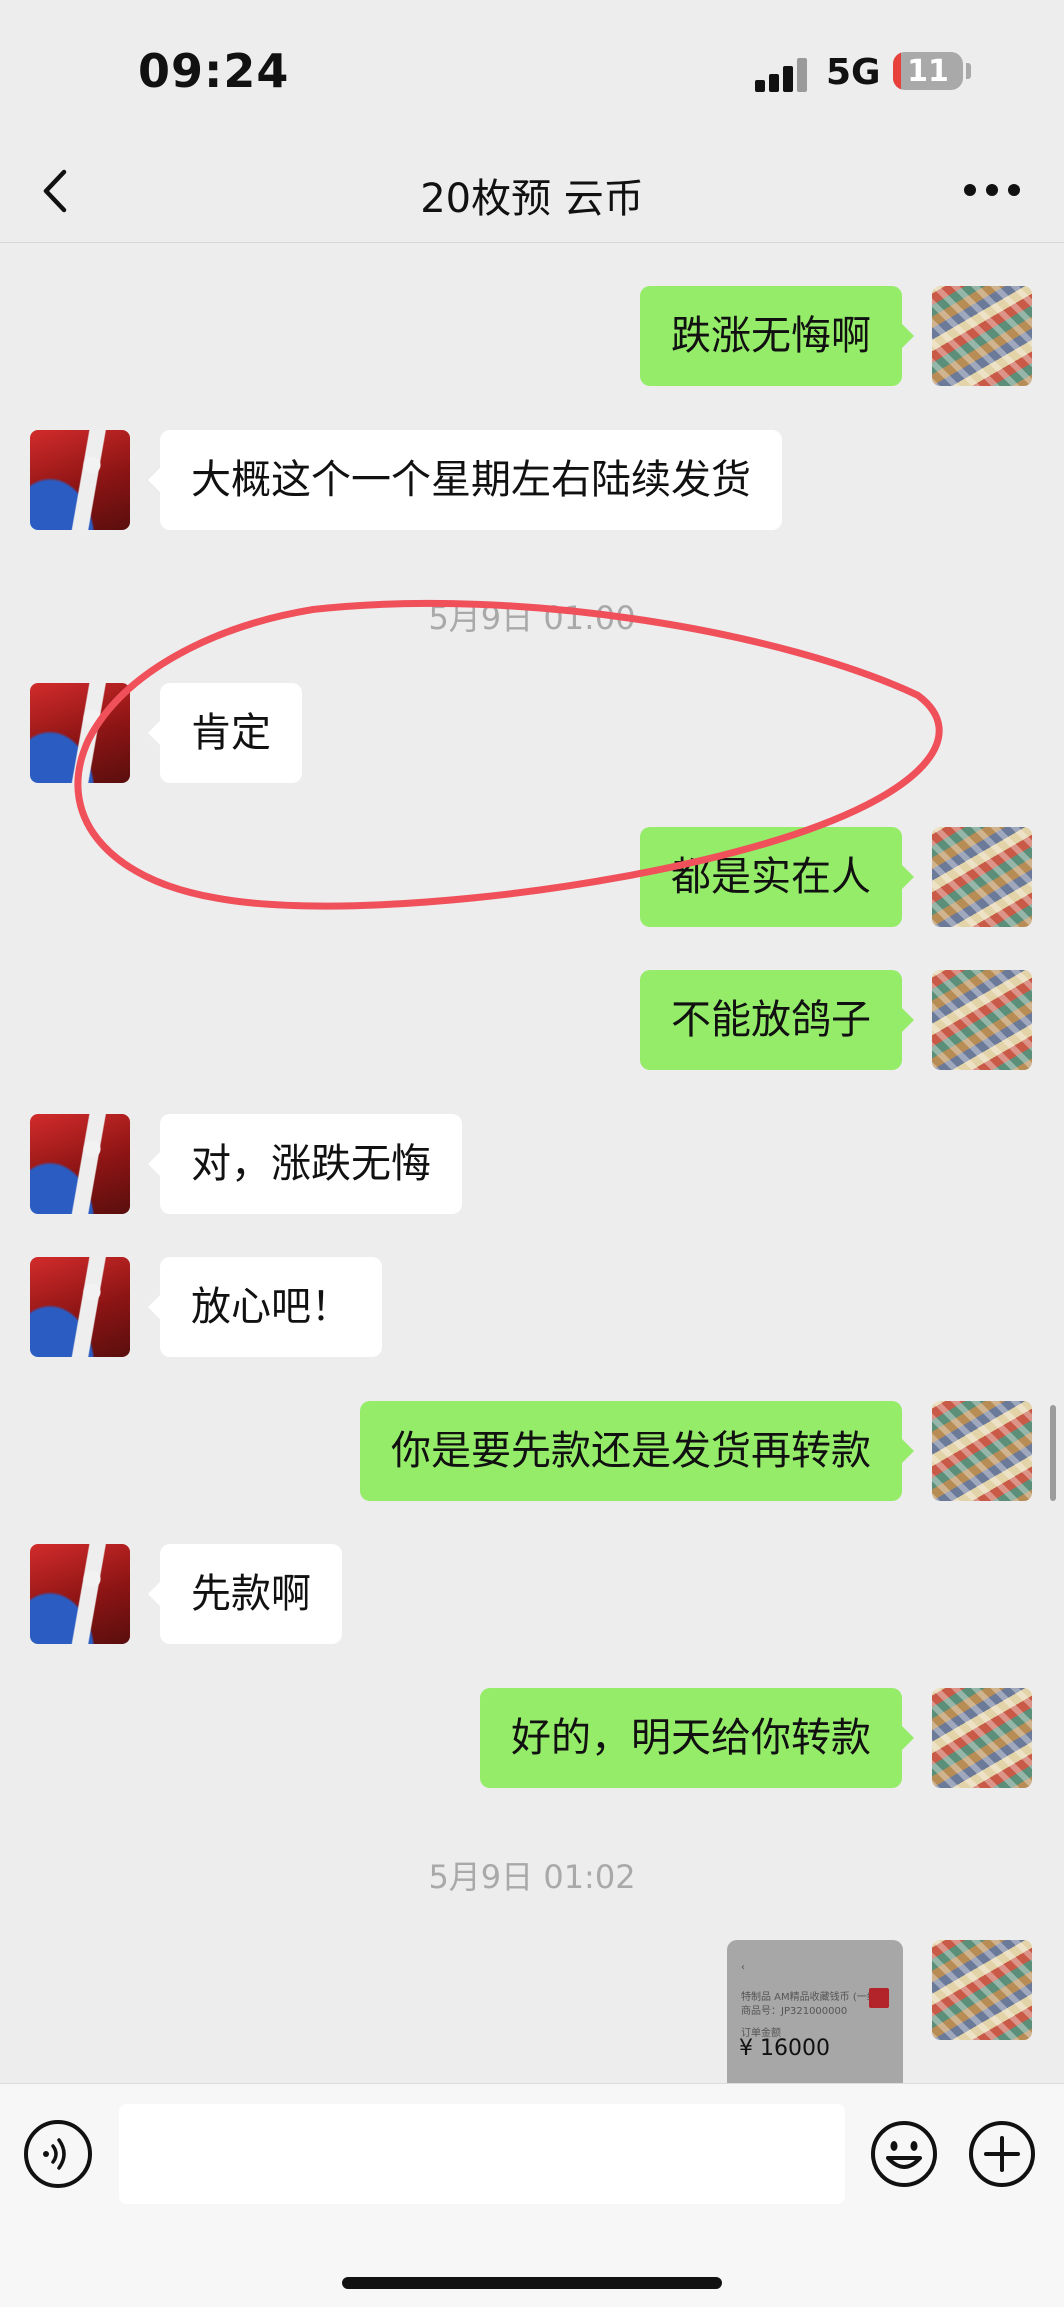 Image resolution: width=1064 pixels, height=2307 pixels. Describe the element at coordinates (532, 1877) in the screenshot. I see `message-timestamp: 5月9日 01:02` at that location.